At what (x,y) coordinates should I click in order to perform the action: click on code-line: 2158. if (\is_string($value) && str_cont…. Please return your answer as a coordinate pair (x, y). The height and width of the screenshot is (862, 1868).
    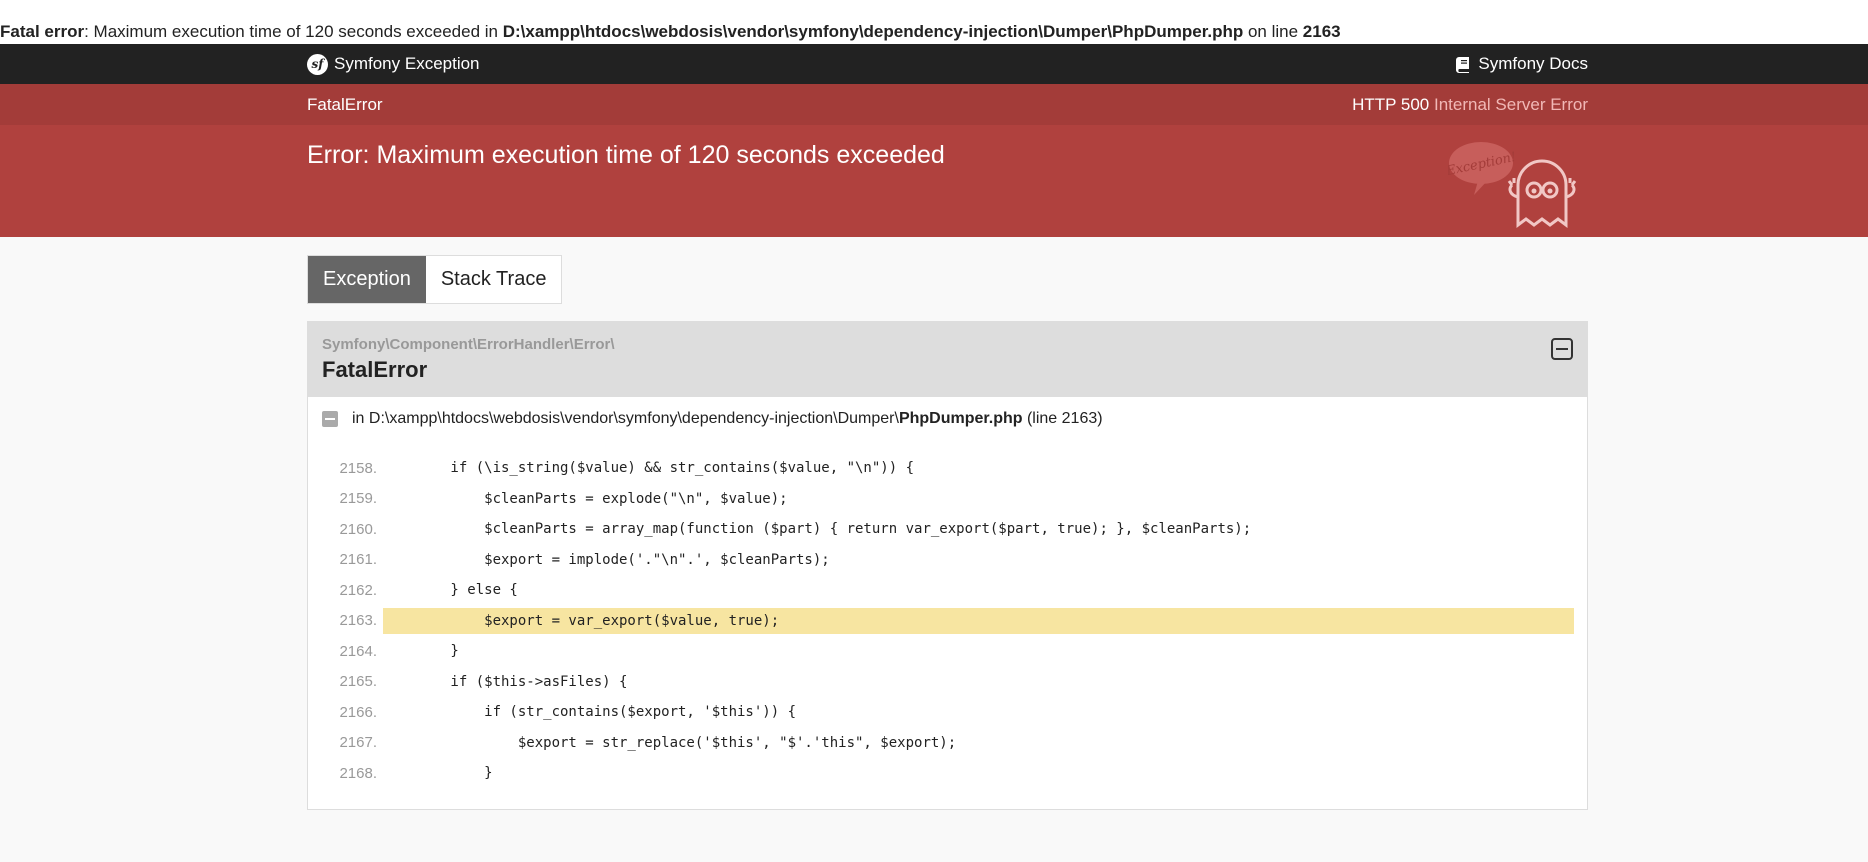
    Looking at the image, I should click on (948, 468).